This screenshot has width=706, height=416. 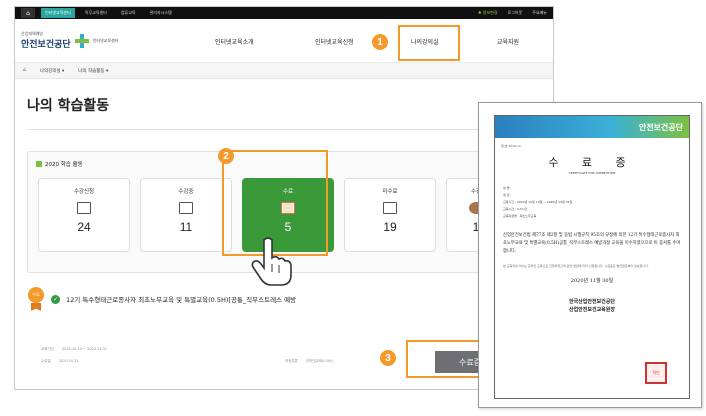 I want to click on card-label: 수강신청, so click(x=84, y=192).